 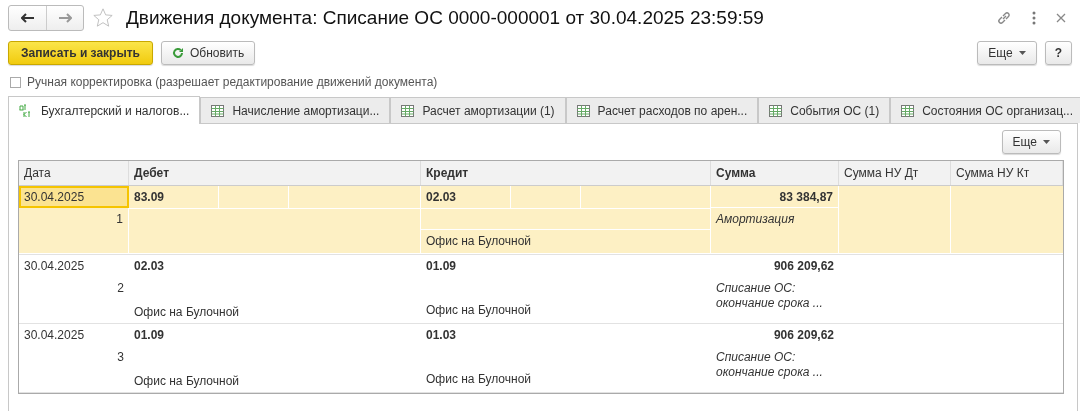 I want to click on column-header: Сумма НУ Кт, so click(x=1007, y=173).